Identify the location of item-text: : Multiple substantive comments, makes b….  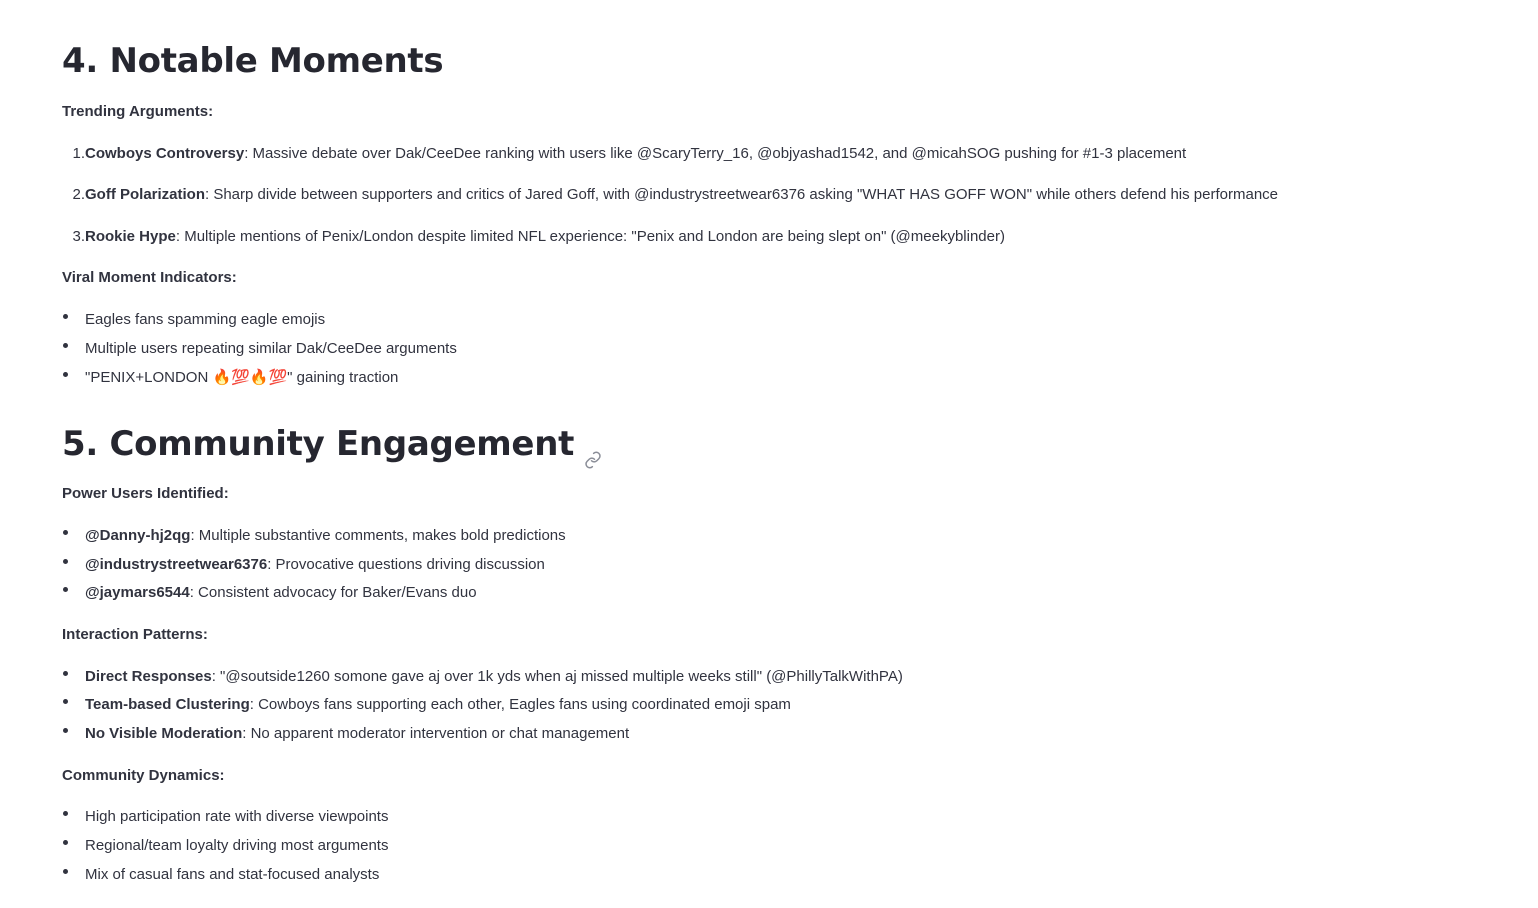
(378, 535).